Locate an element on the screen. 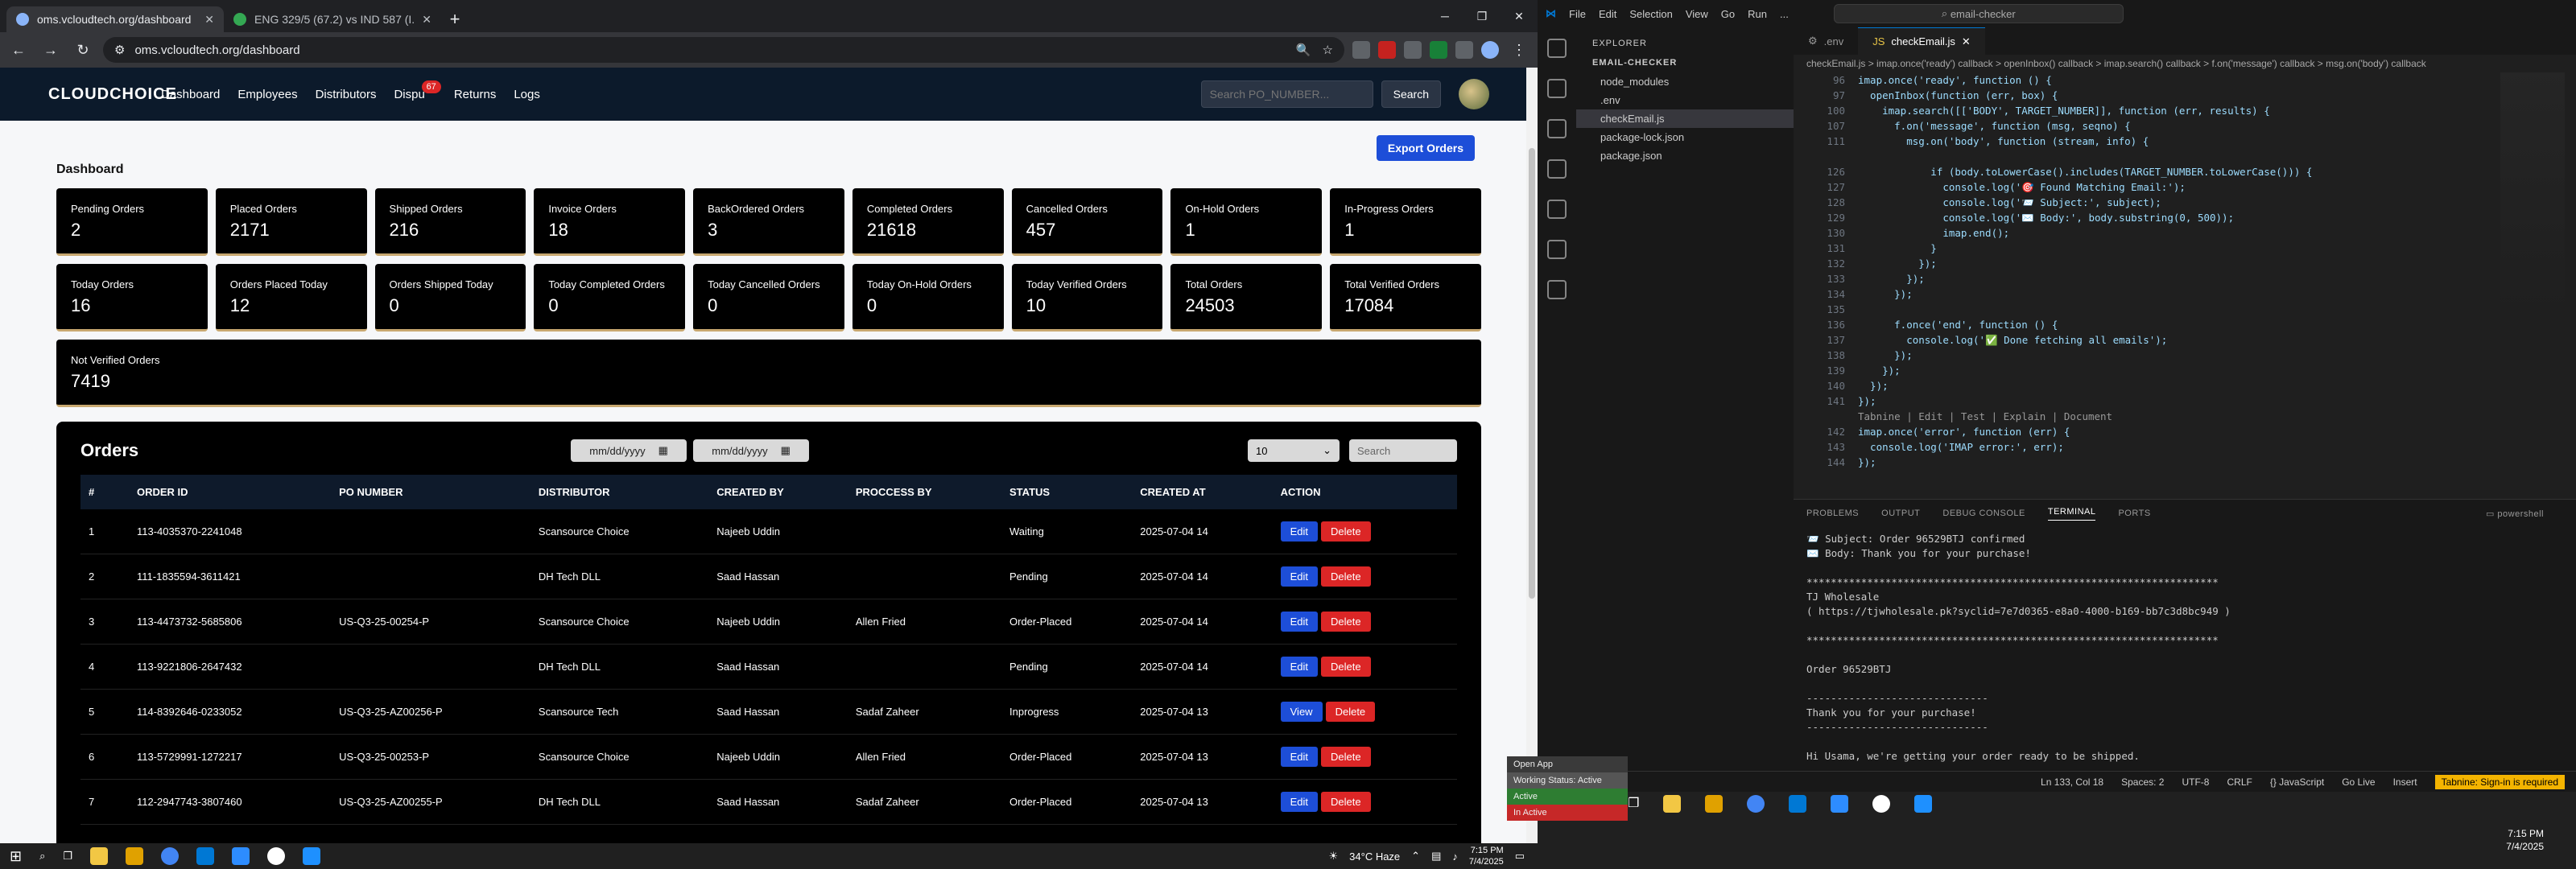 The image size is (2576, 869). back-icon: ← is located at coordinates (18, 50).